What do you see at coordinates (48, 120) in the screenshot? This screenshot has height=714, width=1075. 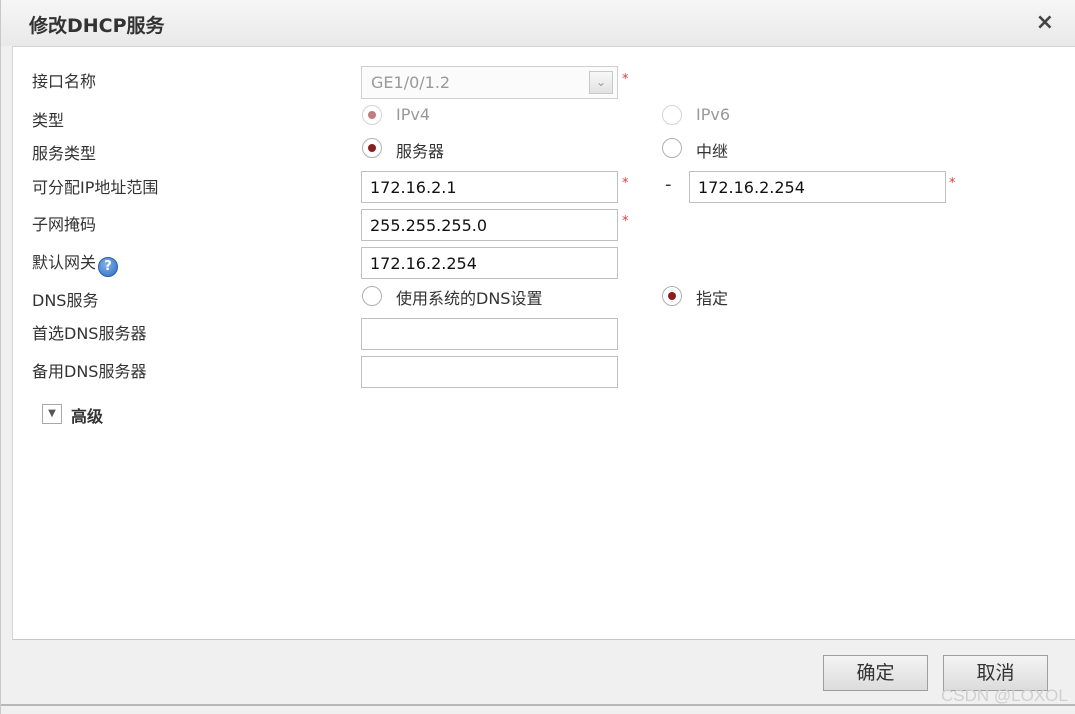 I see `type-label: 类型` at bounding box center [48, 120].